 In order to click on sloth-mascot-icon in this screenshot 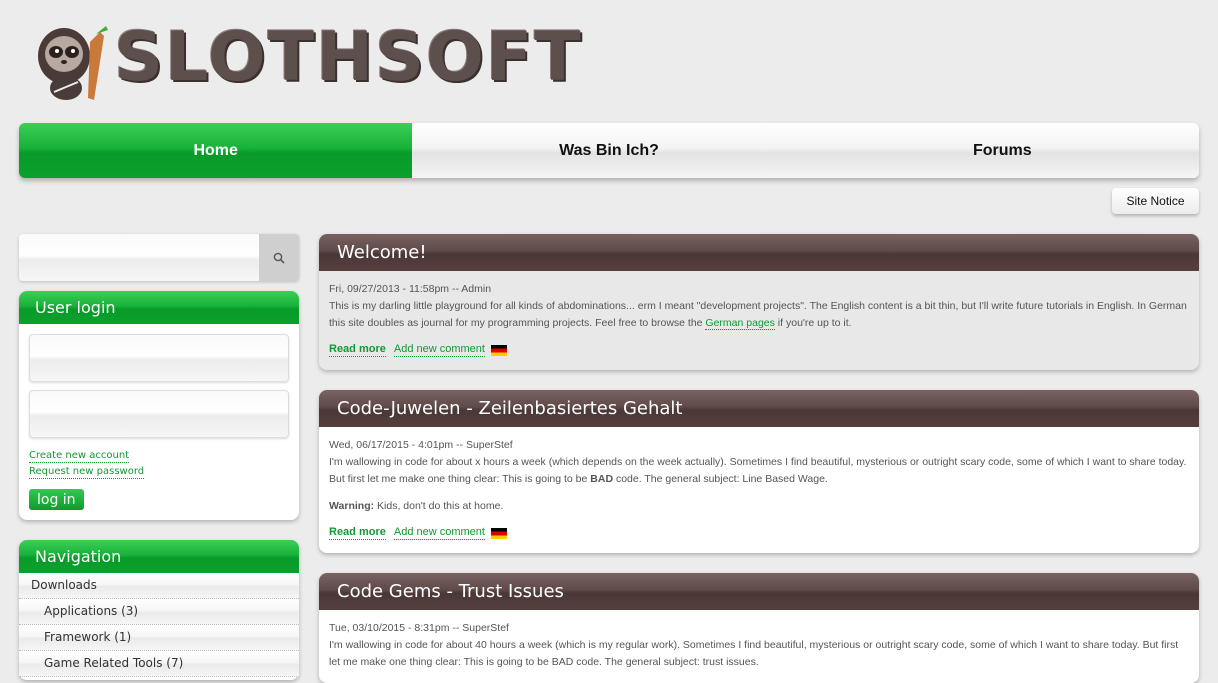, I will do `click(73, 63)`.